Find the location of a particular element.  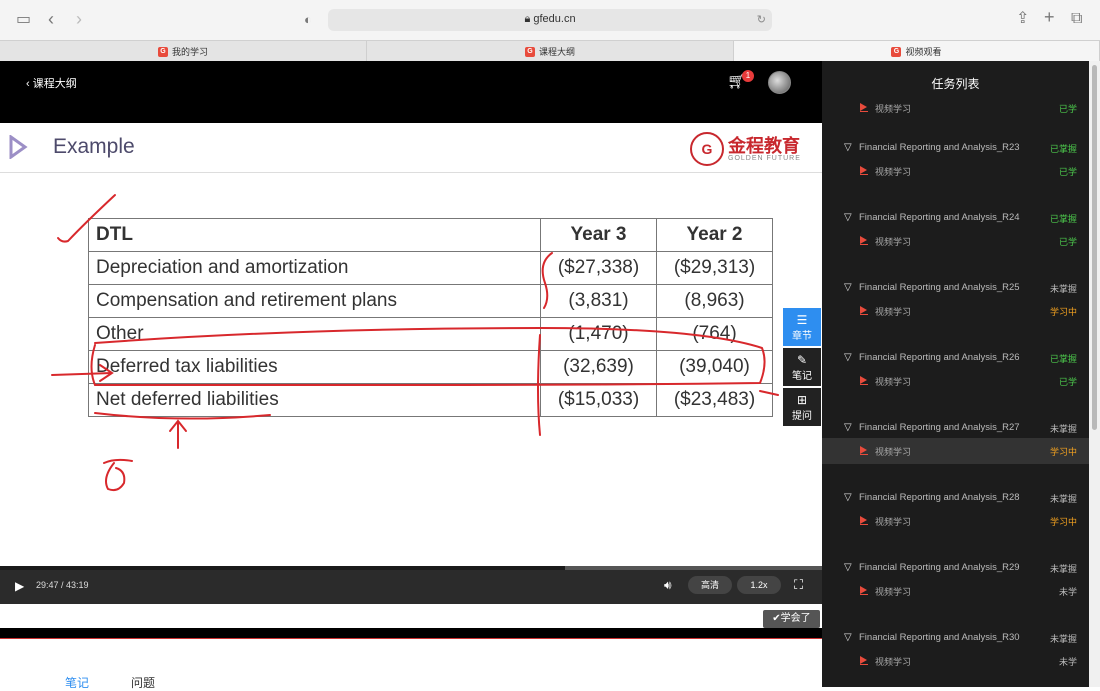

quality-button: 高清 is located at coordinates (710, 585).